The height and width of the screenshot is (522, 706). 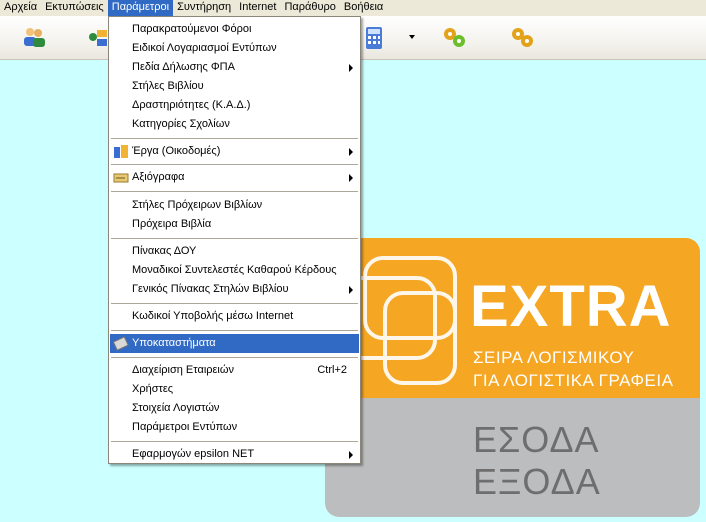 I want to click on menu-item-vat-fields: Πεδία Δήλωσης ΦΠΑ, so click(x=234, y=67).